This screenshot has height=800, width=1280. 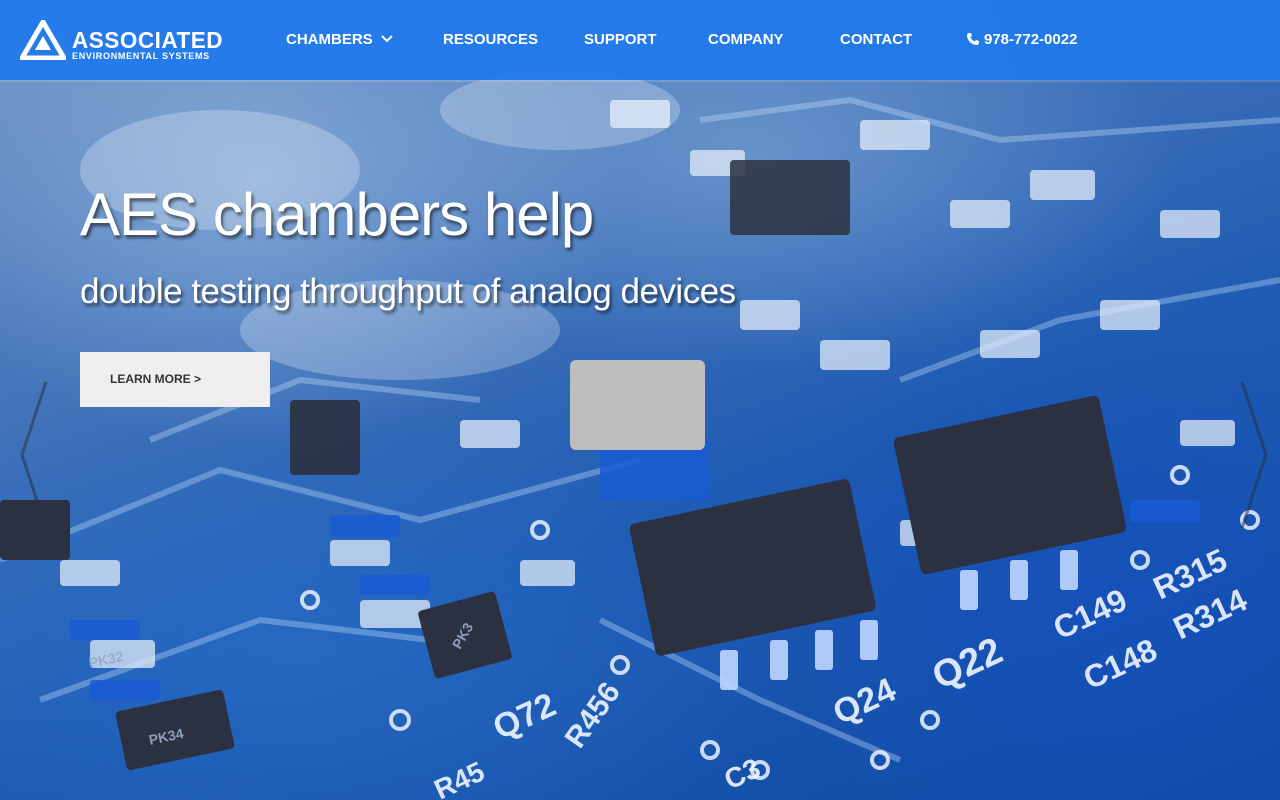 I want to click on board-label-q24: Q24, so click(x=864, y=702).